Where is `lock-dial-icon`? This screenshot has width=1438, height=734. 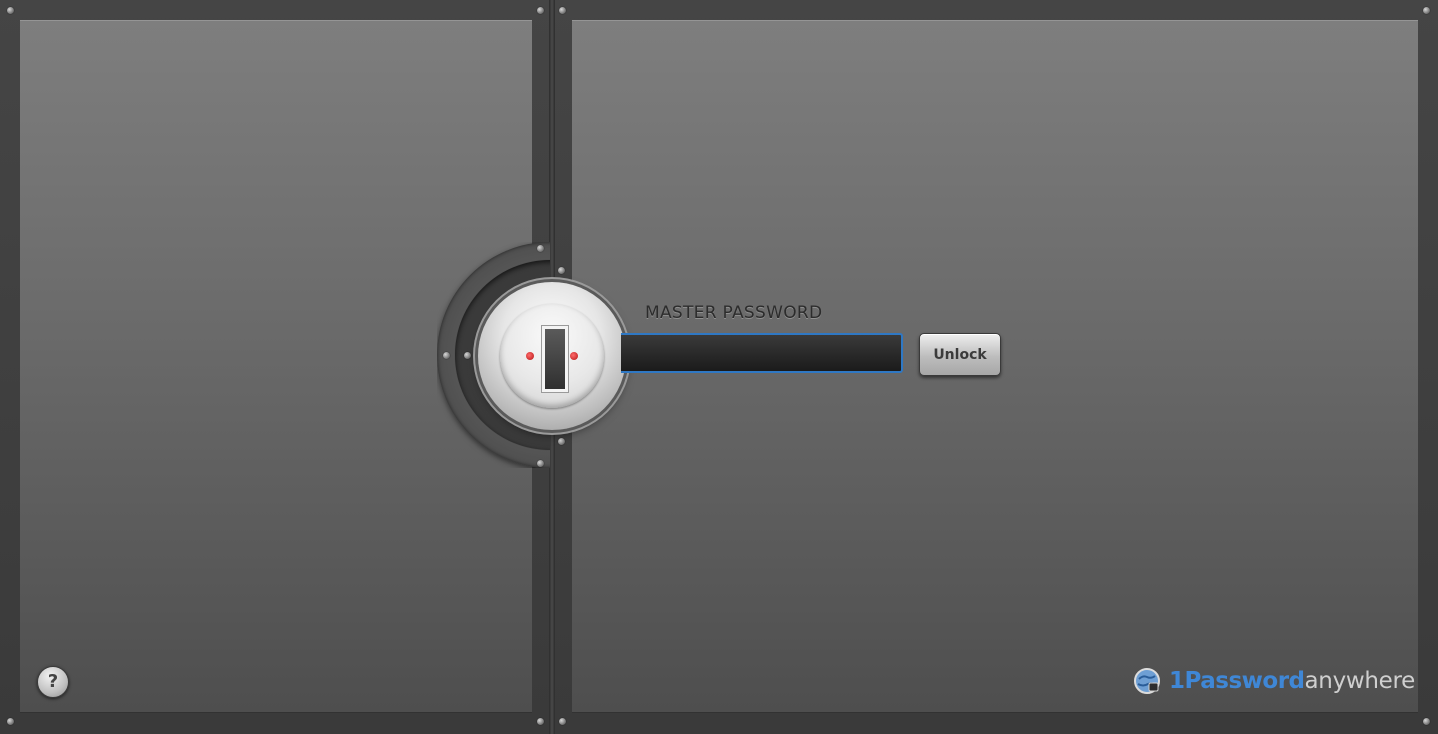
lock-dial-icon is located at coordinates (552, 356).